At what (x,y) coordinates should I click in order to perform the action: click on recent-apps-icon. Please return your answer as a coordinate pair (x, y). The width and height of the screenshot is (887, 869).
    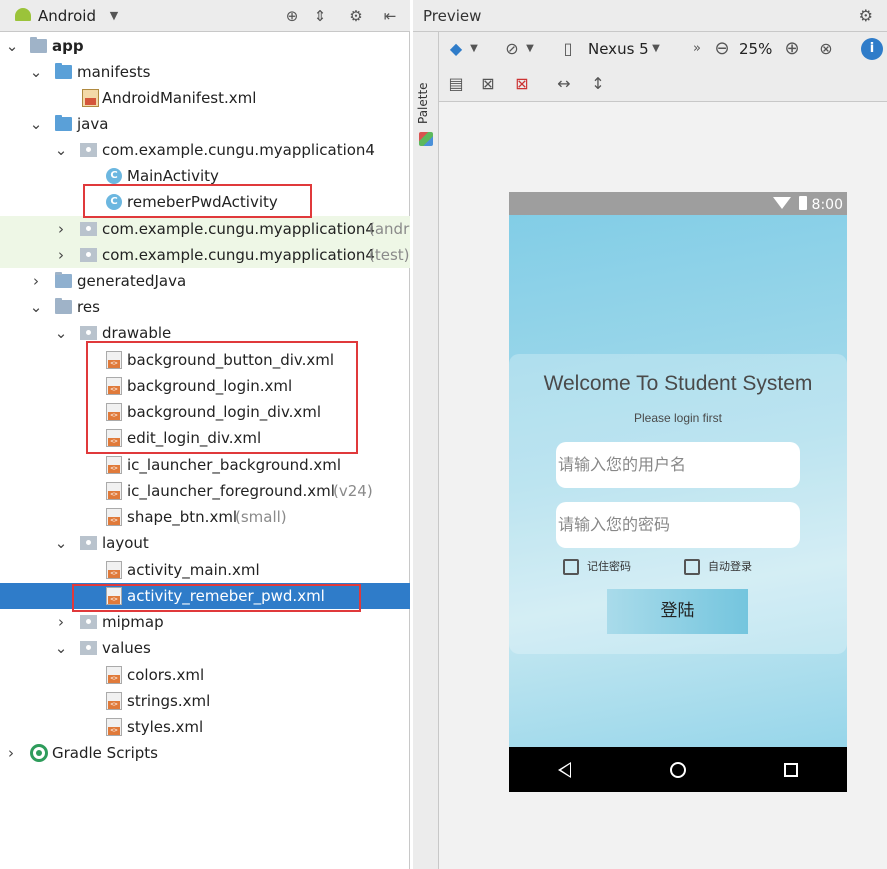
    Looking at the image, I should click on (791, 770).